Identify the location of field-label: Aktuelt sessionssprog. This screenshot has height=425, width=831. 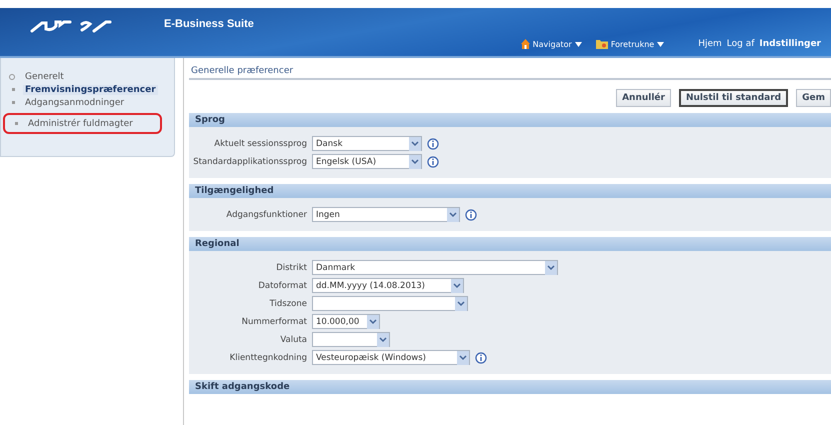
(260, 143).